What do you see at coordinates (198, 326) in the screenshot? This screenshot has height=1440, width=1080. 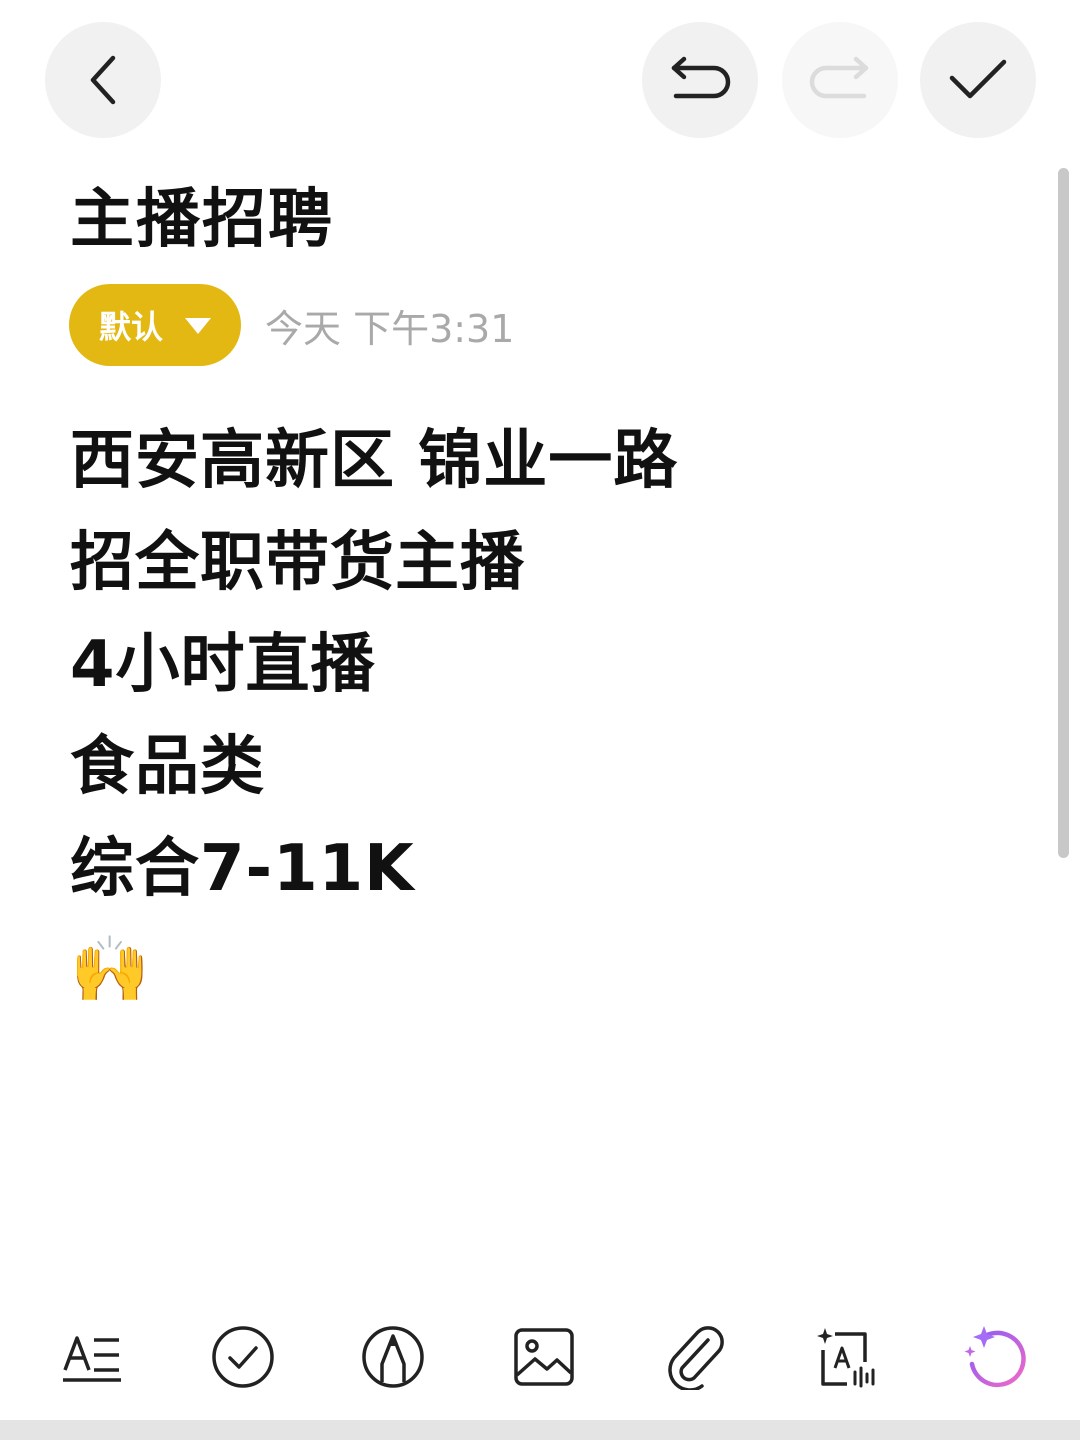 I see `caret-down-icon` at bounding box center [198, 326].